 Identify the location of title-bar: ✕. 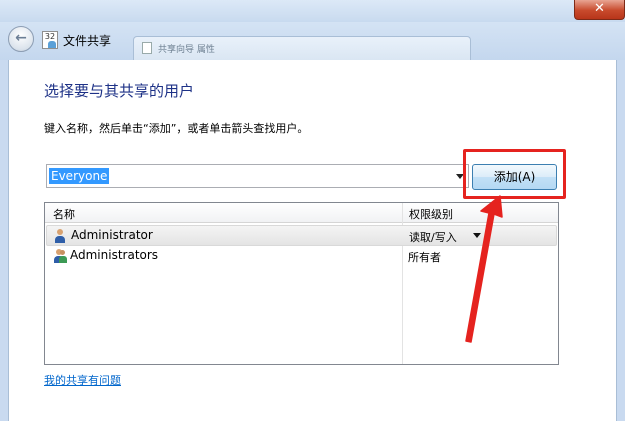
(312, 11).